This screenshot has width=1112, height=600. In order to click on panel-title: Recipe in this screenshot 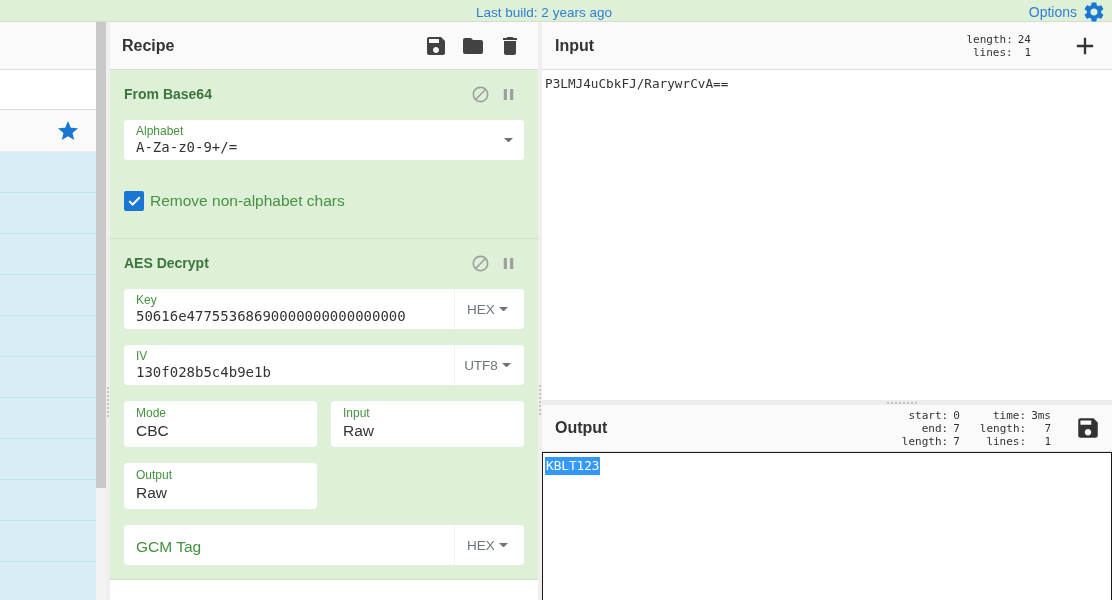, I will do `click(148, 45)`.